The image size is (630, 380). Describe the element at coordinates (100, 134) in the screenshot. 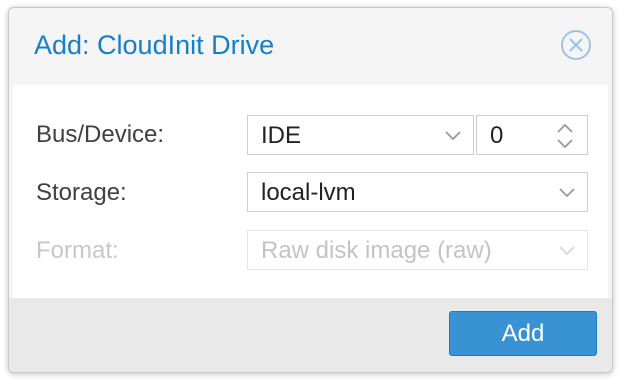

I see `bus-device-label: Bus/Device:` at that location.